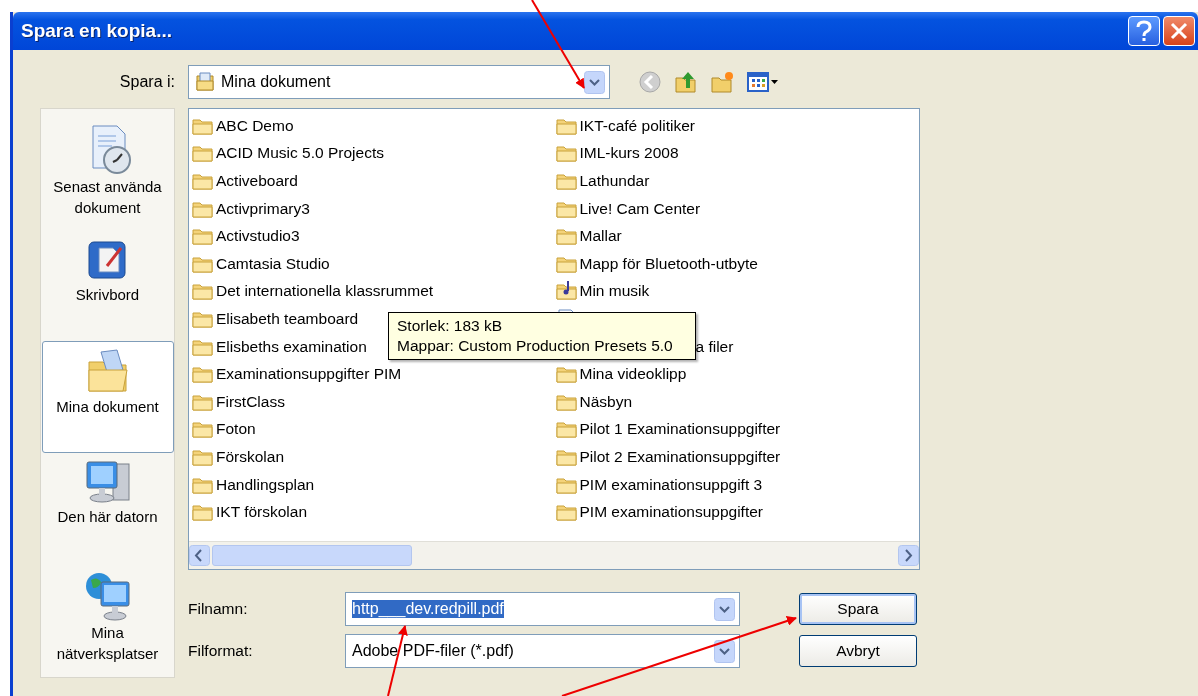 The width and height of the screenshot is (1198, 696). Describe the element at coordinates (262, 512) in the screenshot. I see `folder-name: IKT förskolan` at that location.